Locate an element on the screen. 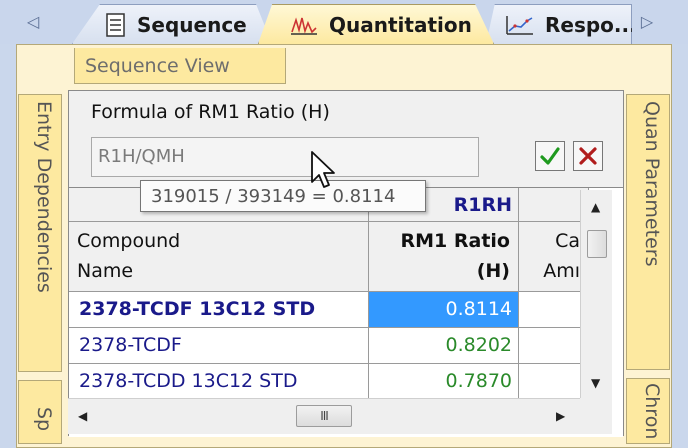 Image resolution: width=688 pixels, height=448 pixels. column-header-line: Compound is located at coordinates (129, 241).